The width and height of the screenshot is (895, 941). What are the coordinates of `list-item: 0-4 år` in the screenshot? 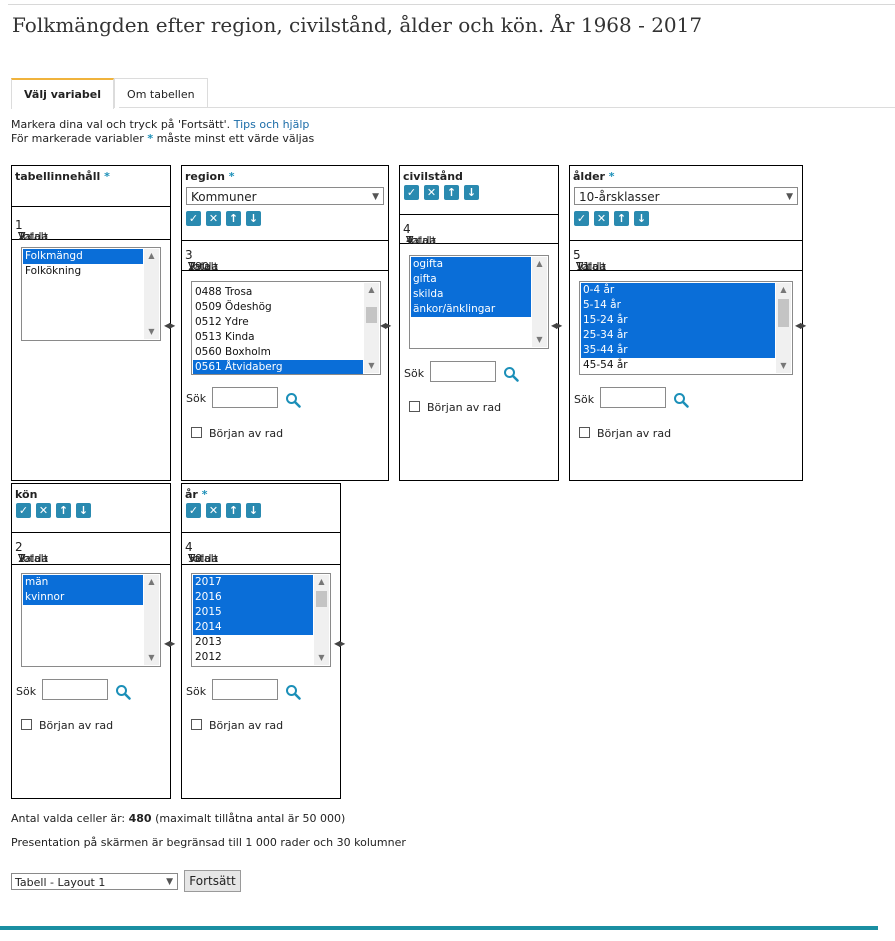 It's located at (678, 290).